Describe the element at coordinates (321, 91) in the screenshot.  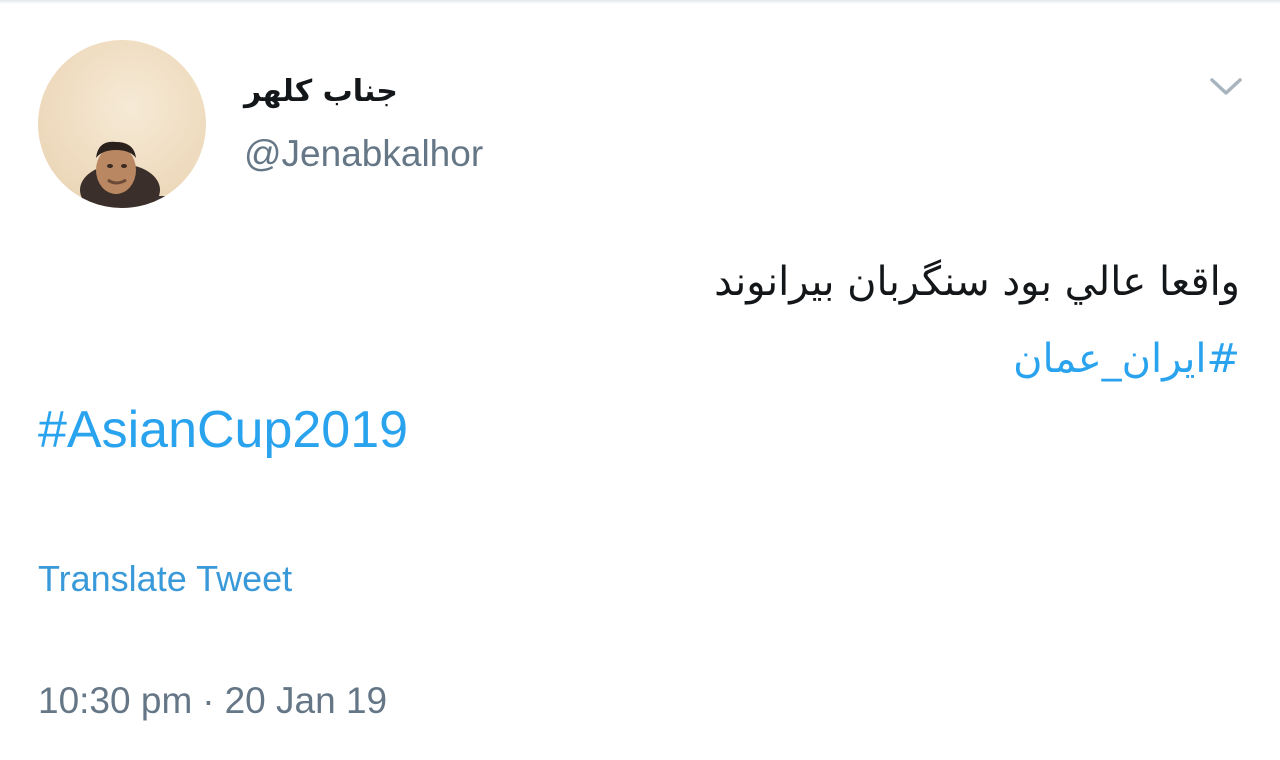
I see `display-name: جناب کلهر` at that location.